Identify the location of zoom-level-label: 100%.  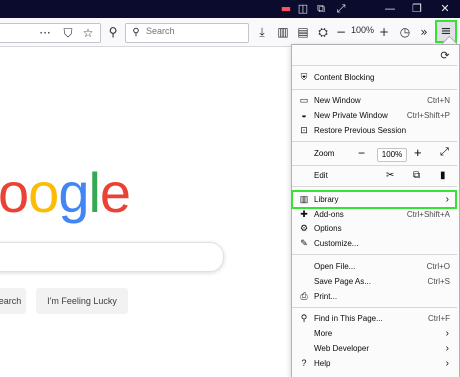
(362, 30).